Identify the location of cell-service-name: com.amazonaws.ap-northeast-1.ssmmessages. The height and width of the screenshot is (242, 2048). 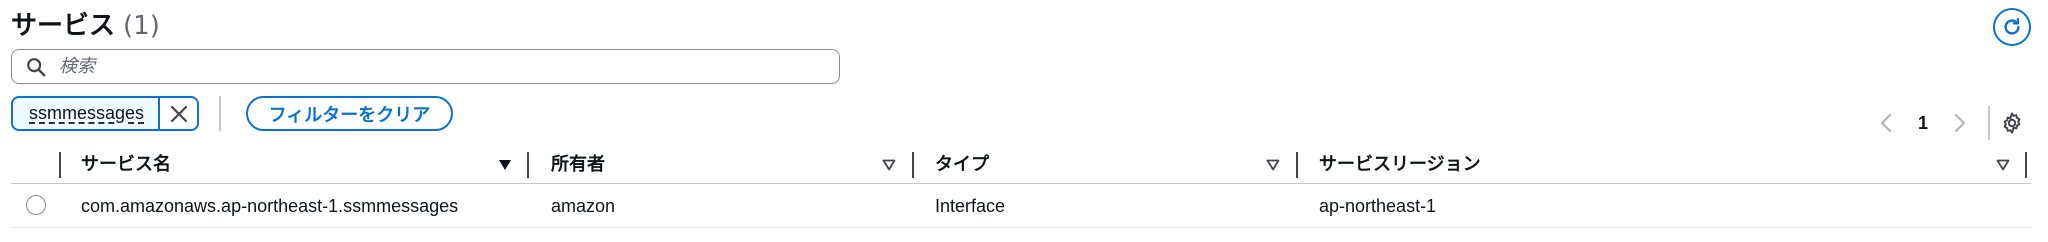
(270, 206).